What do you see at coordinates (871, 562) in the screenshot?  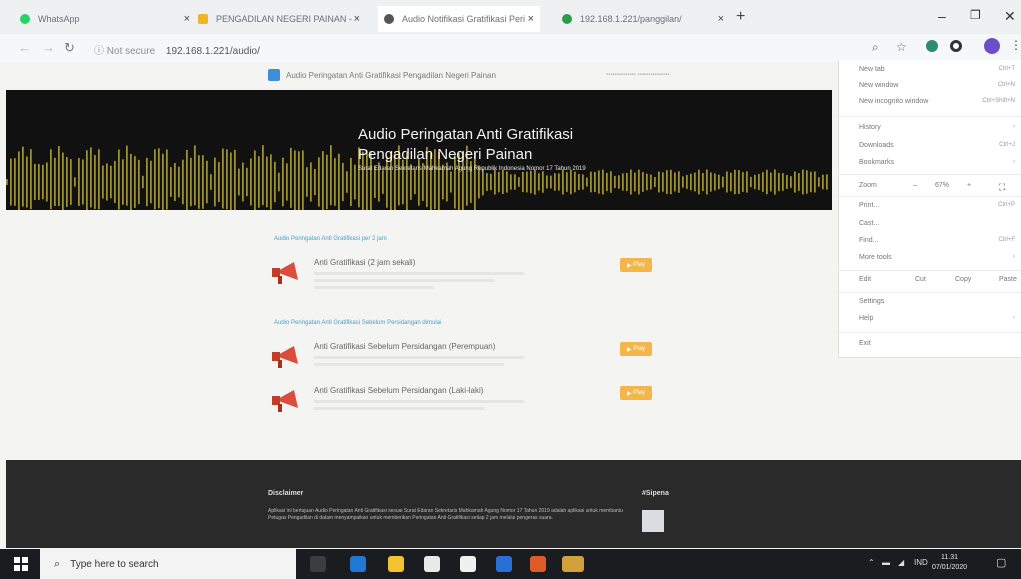 I see `tray-expand-icon: ⌃` at bounding box center [871, 562].